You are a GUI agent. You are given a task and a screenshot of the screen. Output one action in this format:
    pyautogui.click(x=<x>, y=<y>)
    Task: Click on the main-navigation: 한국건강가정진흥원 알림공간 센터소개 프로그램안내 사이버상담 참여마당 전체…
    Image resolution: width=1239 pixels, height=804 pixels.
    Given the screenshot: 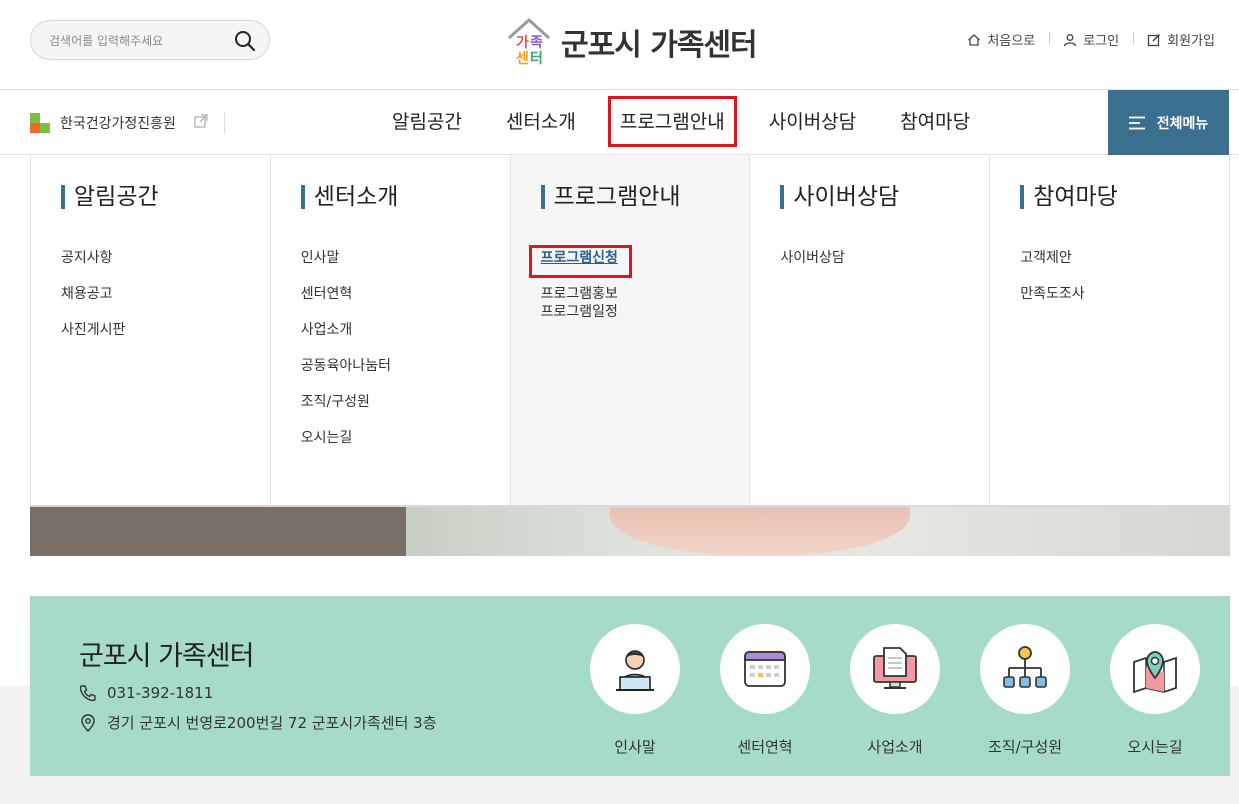 What is the action you would take?
    pyautogui.click(x=619, y=122)
    